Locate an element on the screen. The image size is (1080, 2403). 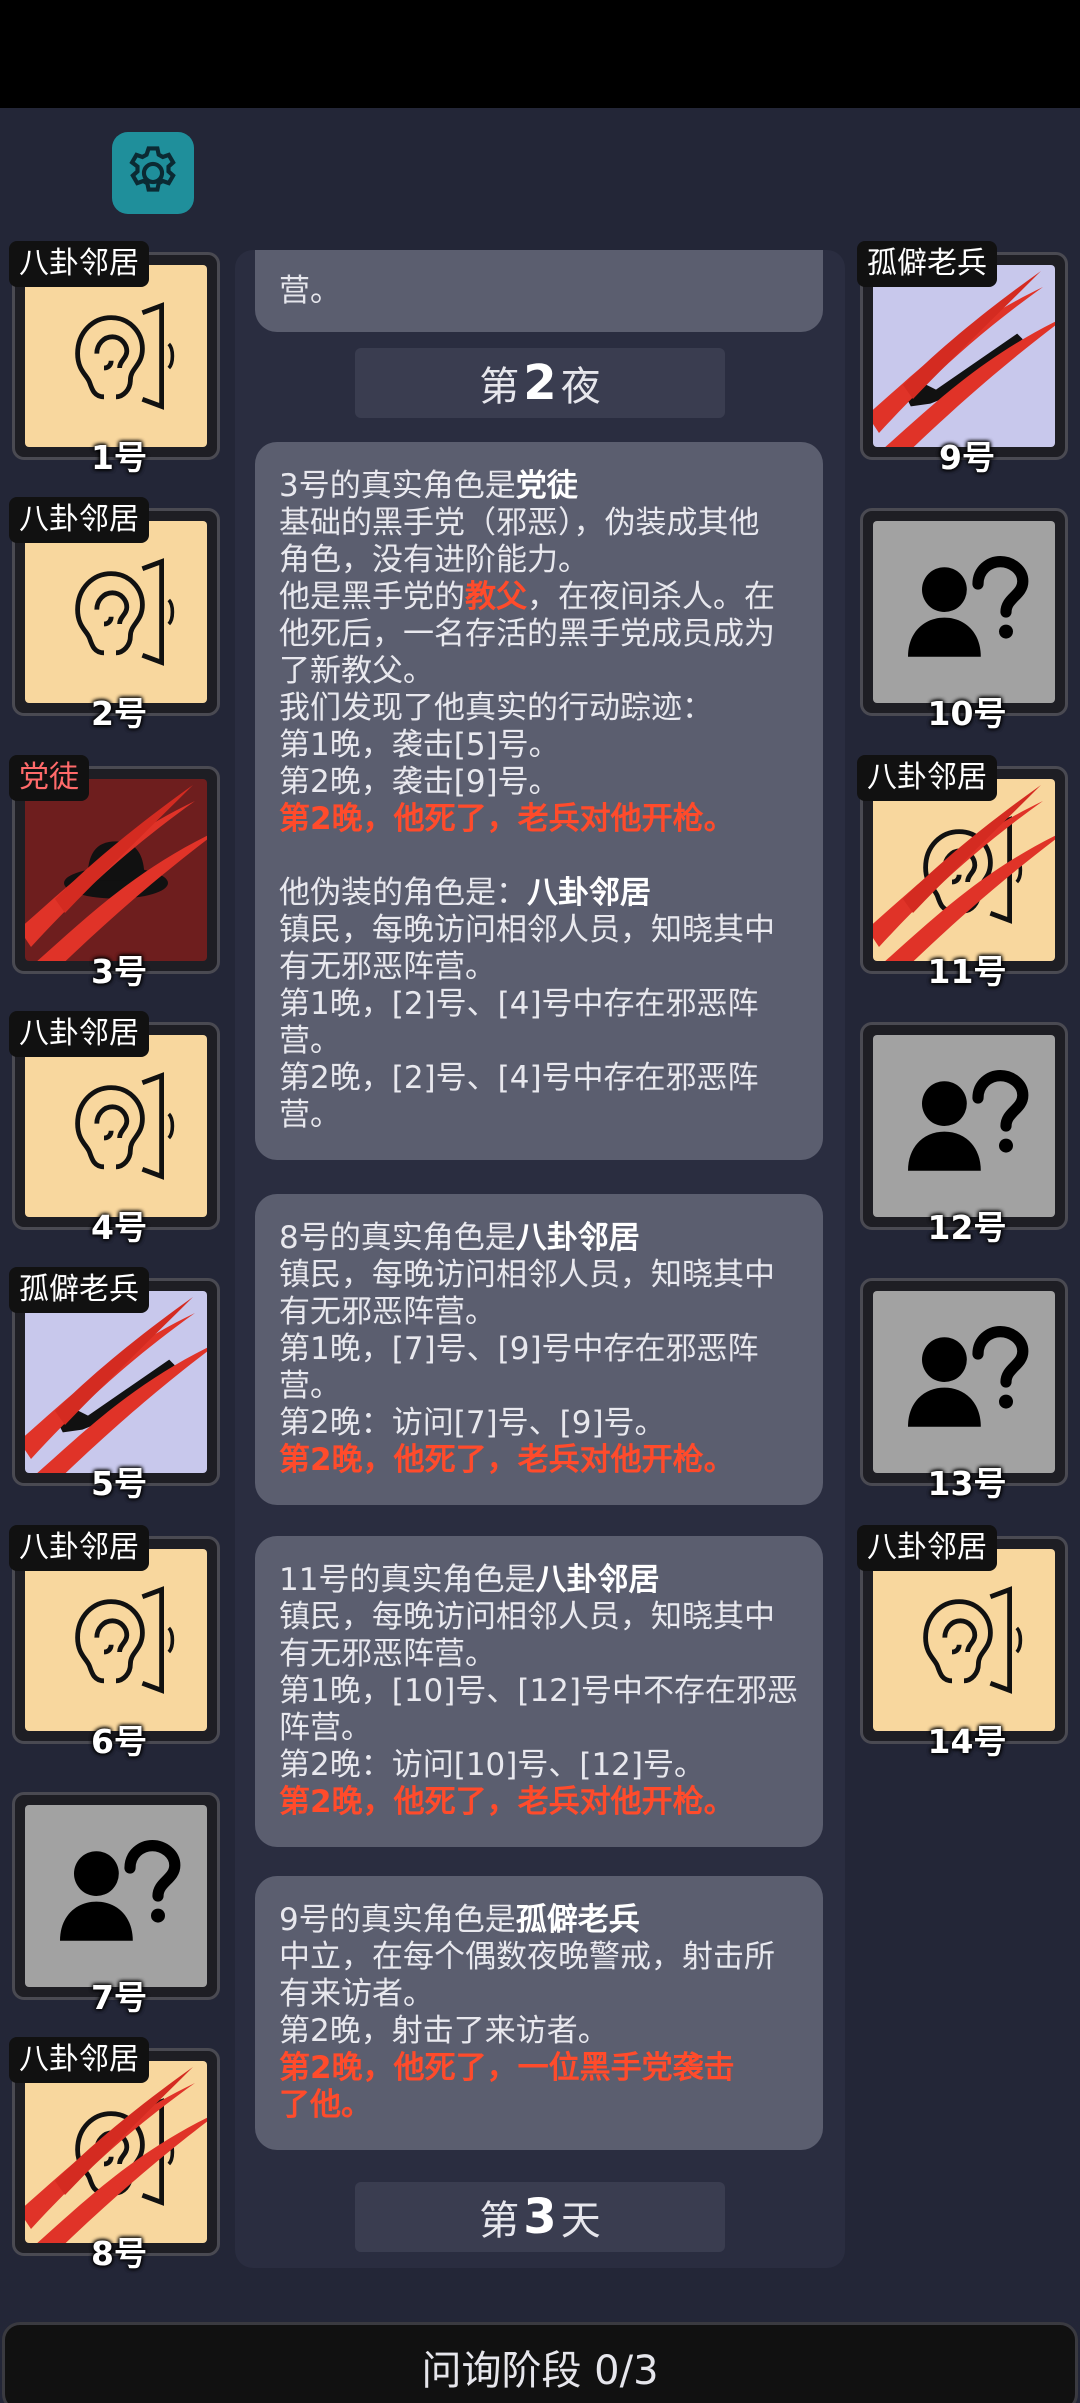
player-card-1: 八卦邻居 1号 is located at coordinates (114, 359).